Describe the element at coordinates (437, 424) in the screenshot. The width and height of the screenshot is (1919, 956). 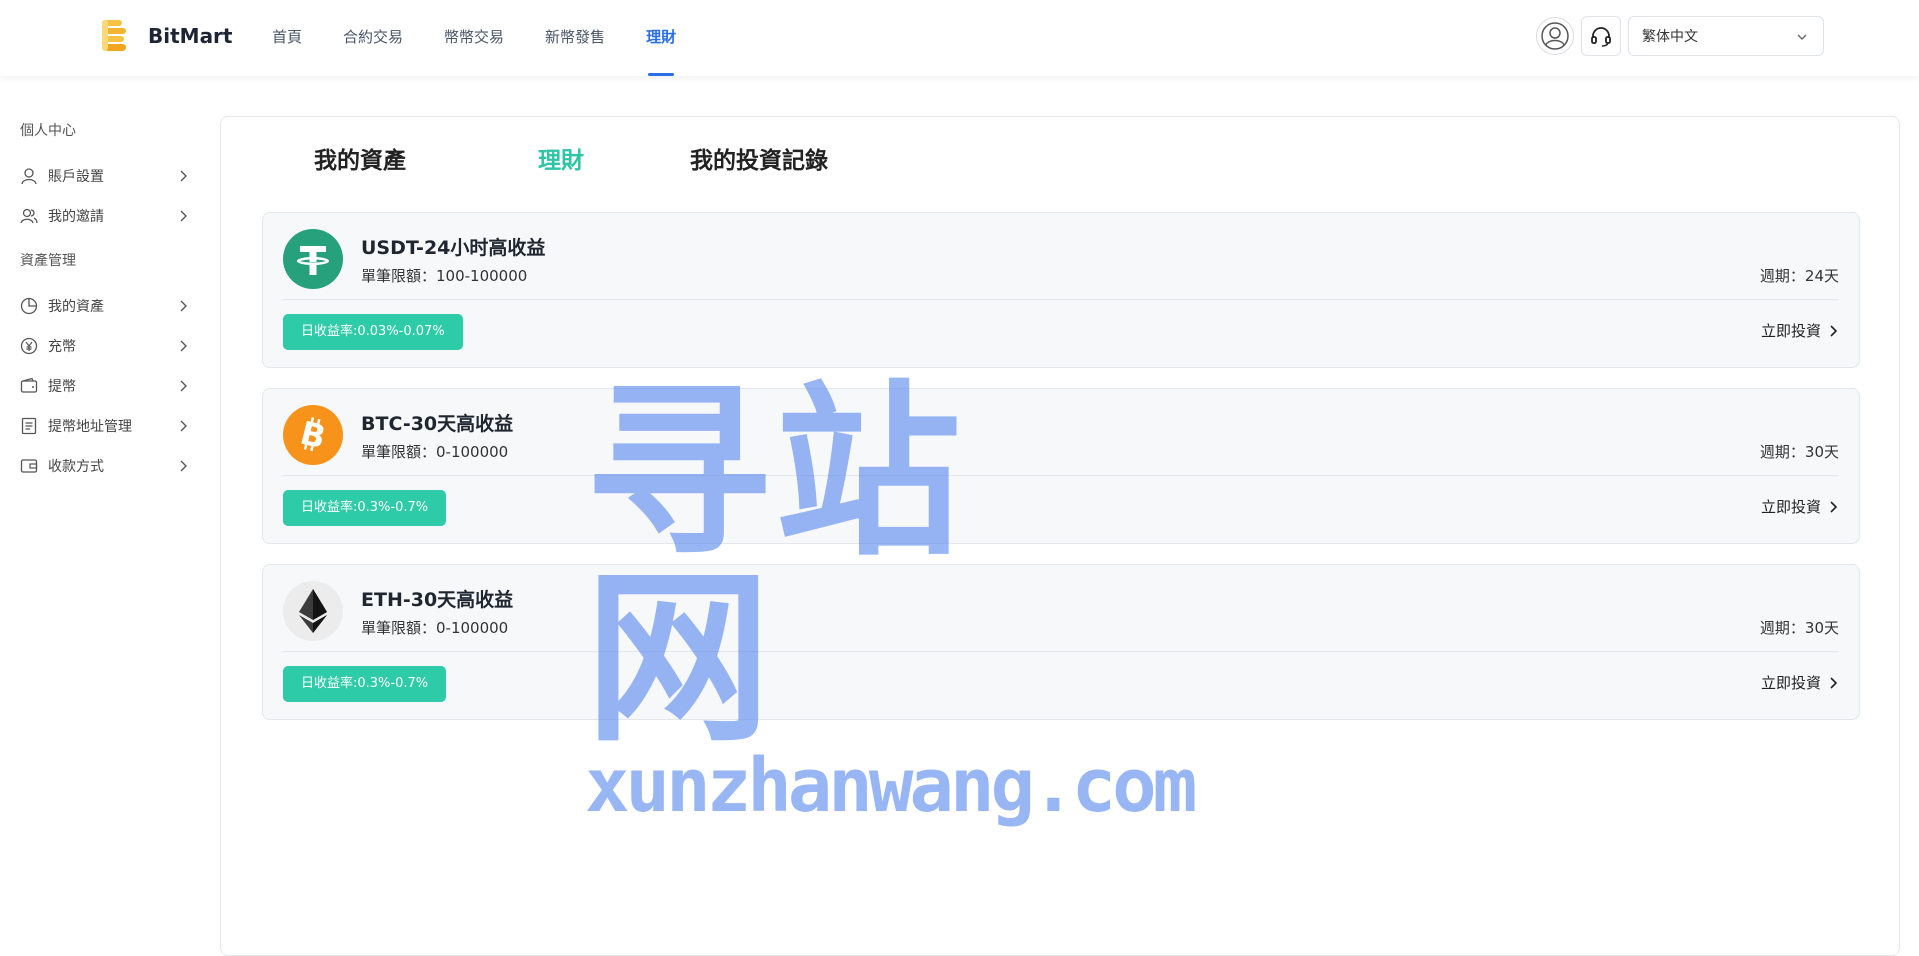
I see `product-title: BTC-30天高收益` at that location.